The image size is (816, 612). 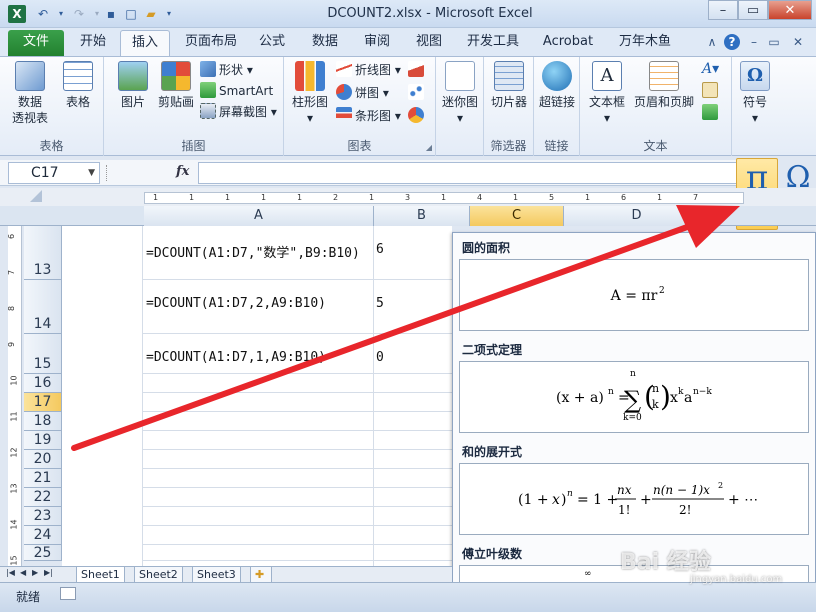 I want to click on save-icon: ▪, so click(x=111, y=14).